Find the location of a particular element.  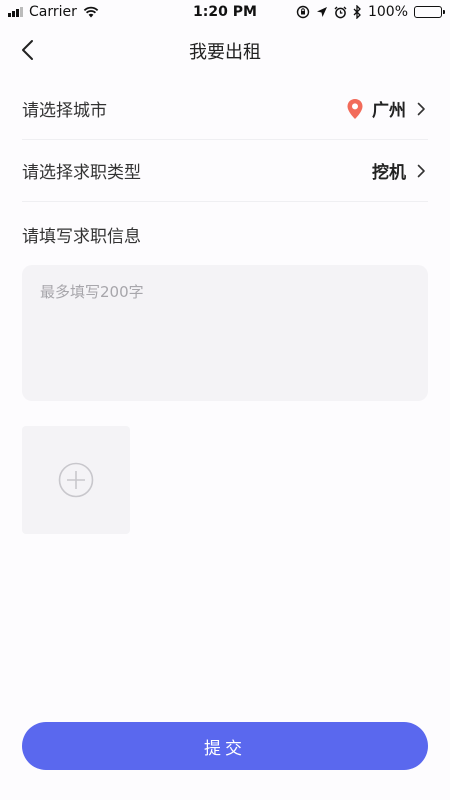

nav-bar: 我要出租 is located at coordinates (225, 50).